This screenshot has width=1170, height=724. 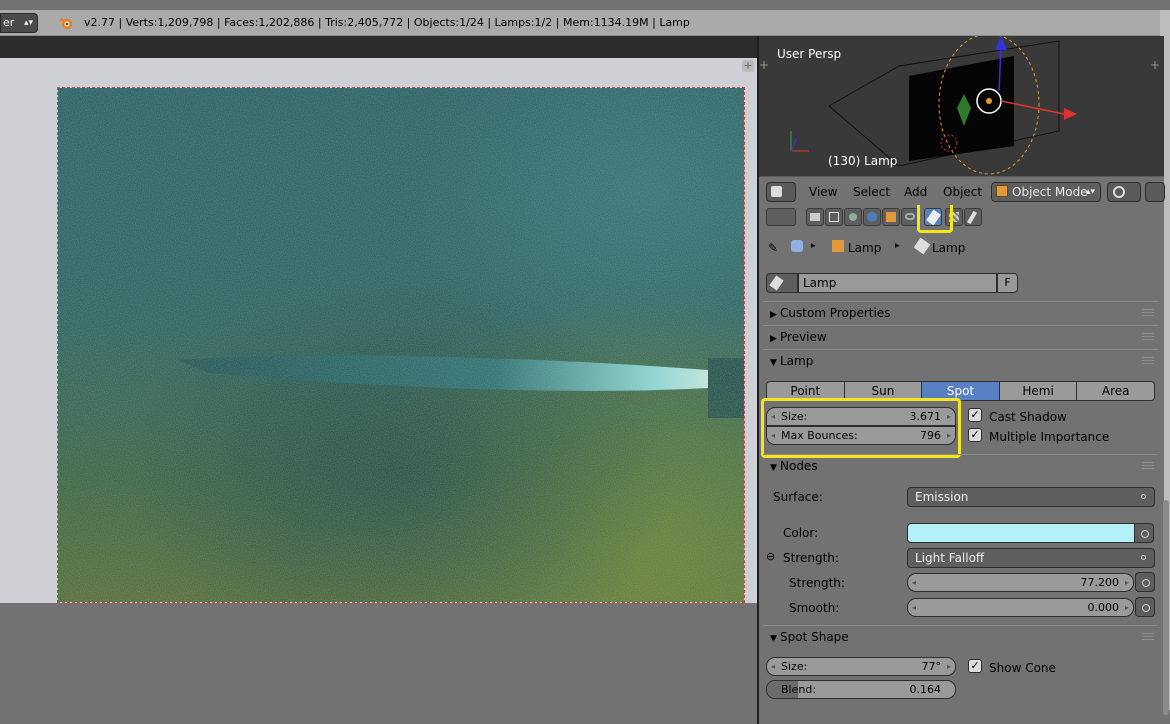 I want to click on camera-icon, so click(x=815, y=217).